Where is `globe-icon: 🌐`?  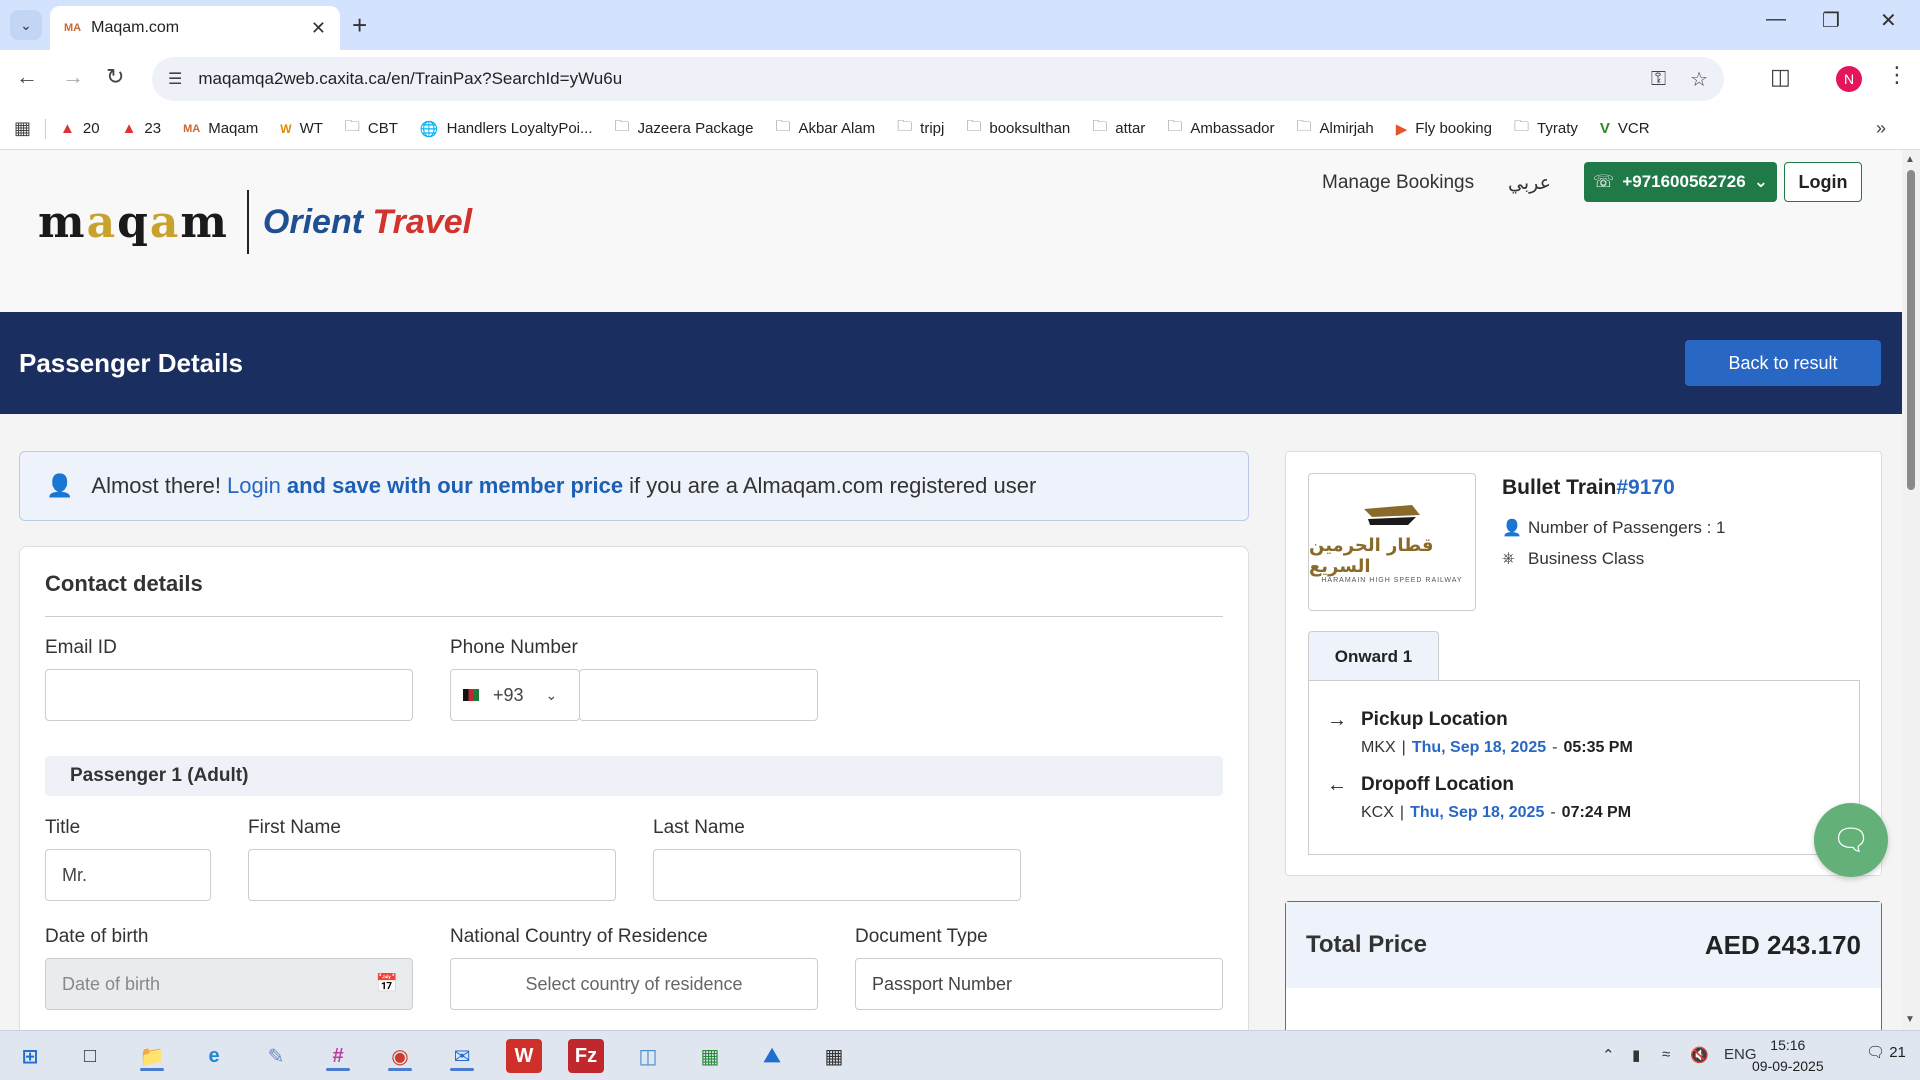
globe-icon: 🌐 is located at coordinates (429, 129).